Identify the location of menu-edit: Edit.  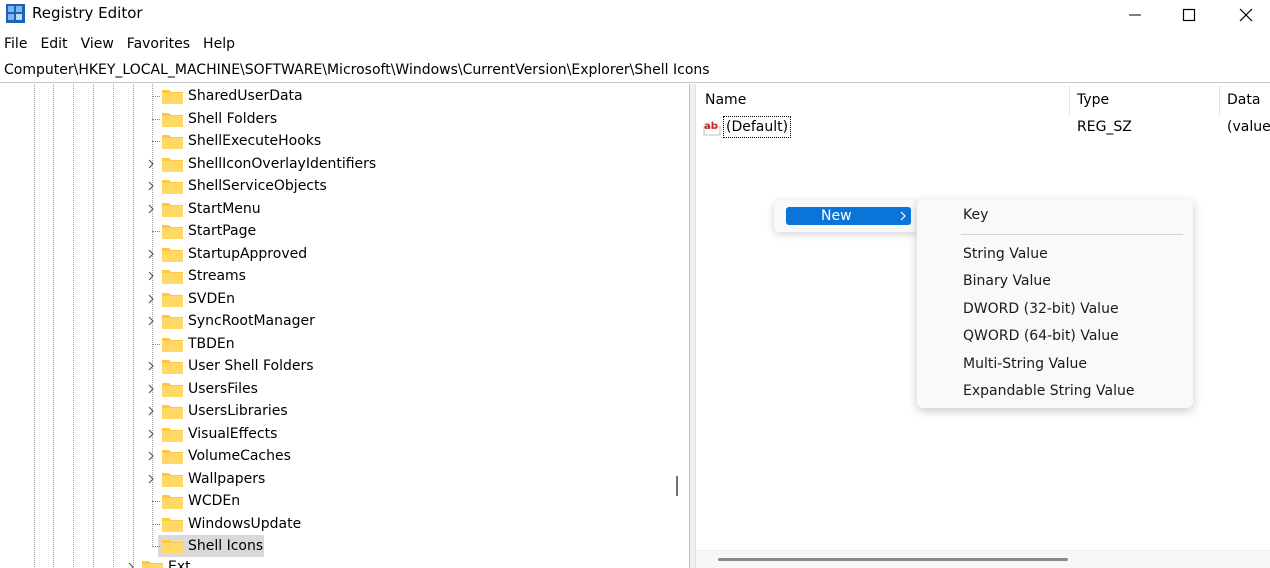
(53, 44).